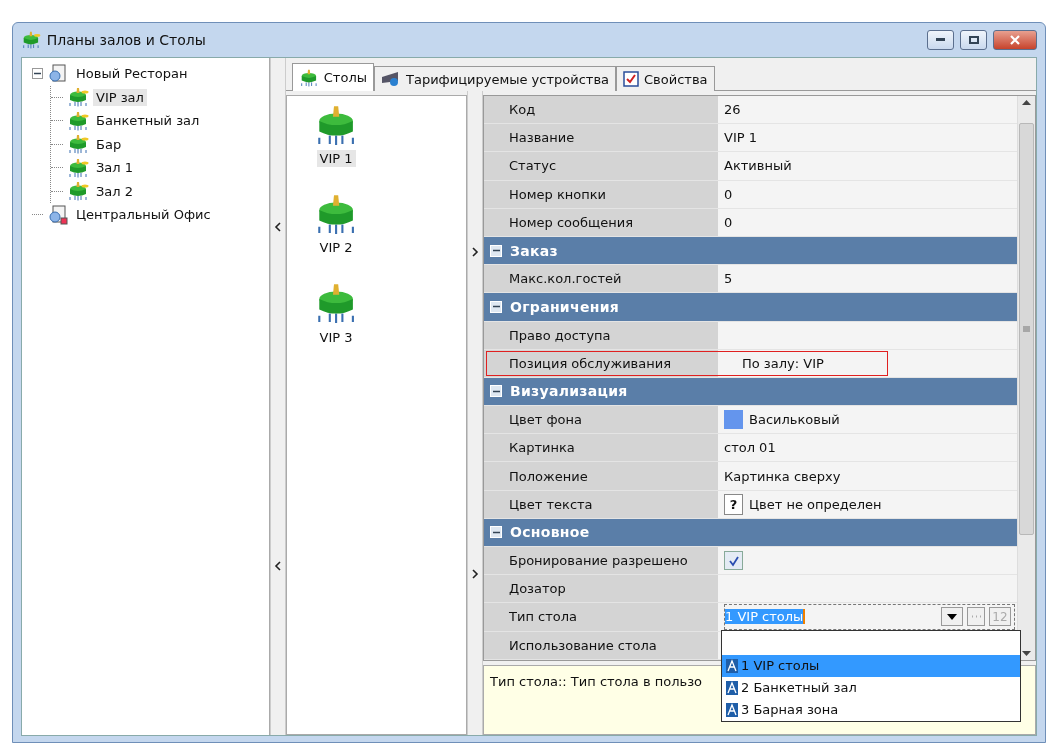  I want to click on tree-item: Бар, so click(109, 144).